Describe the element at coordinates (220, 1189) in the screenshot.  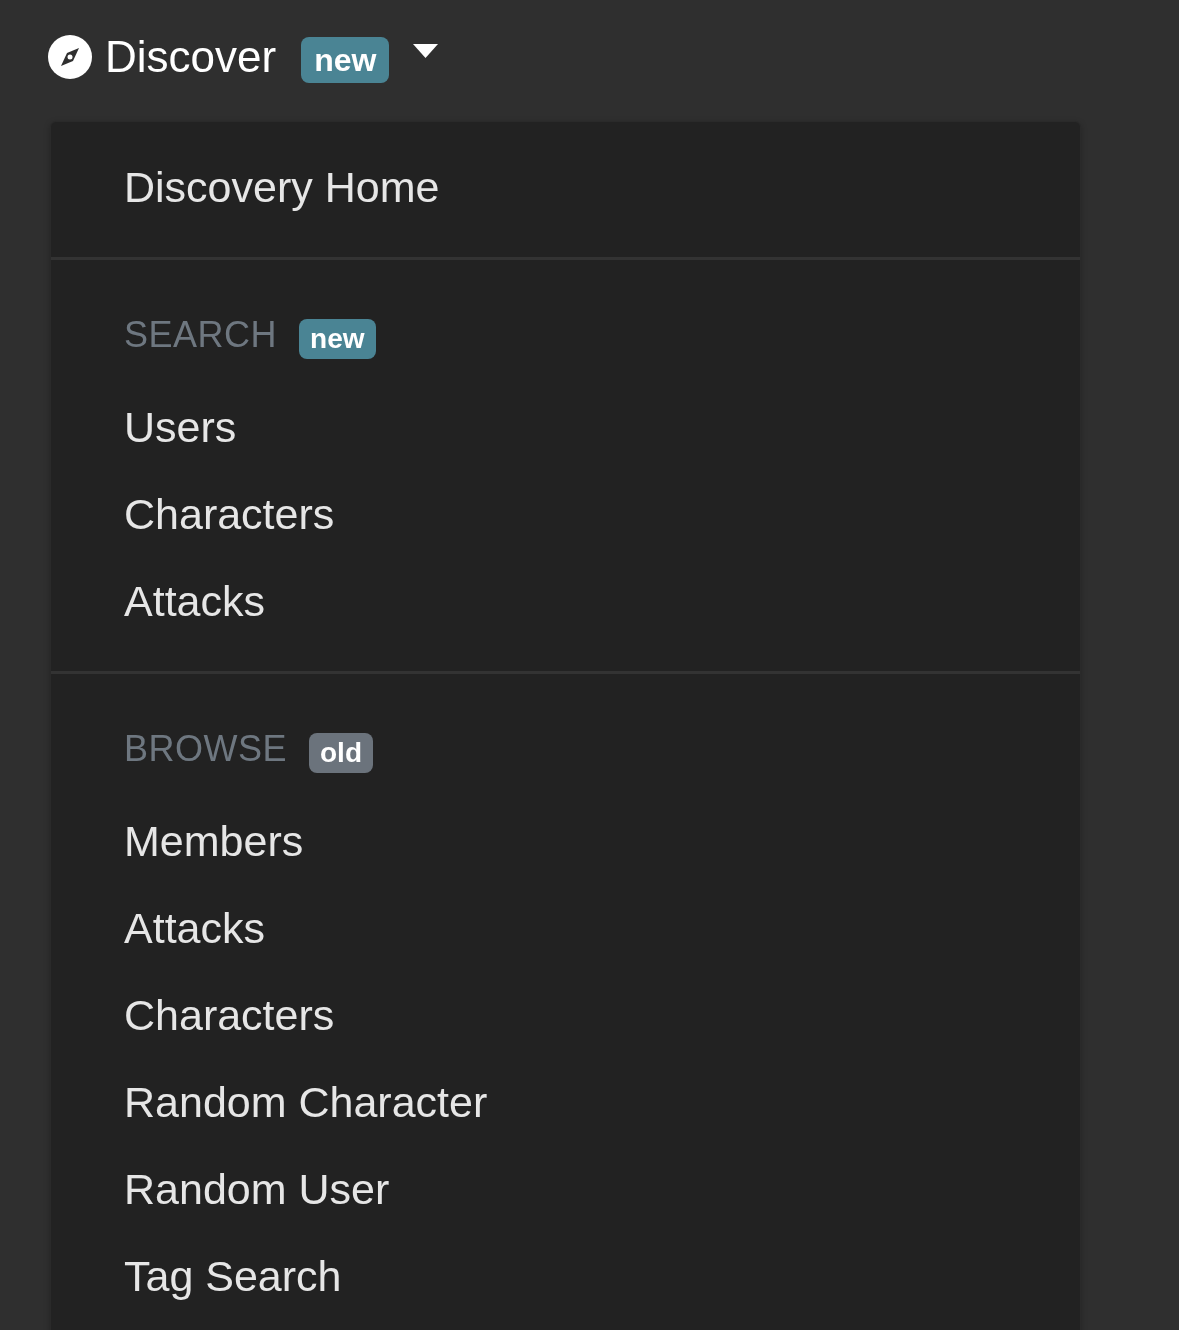
I see `menu-item: Random User` at that location.